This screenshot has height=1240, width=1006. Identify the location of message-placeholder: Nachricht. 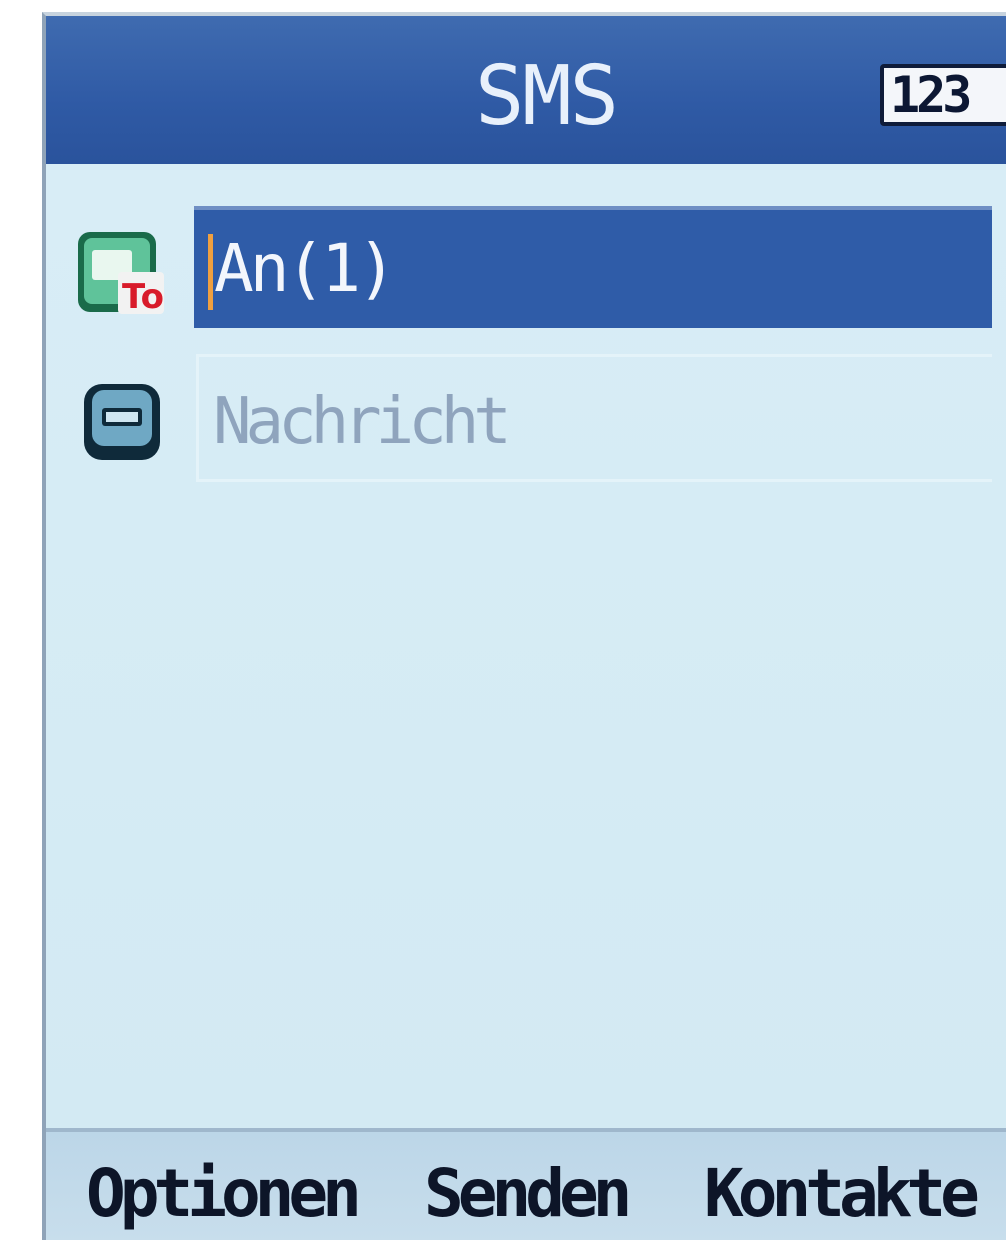
(362, 422).